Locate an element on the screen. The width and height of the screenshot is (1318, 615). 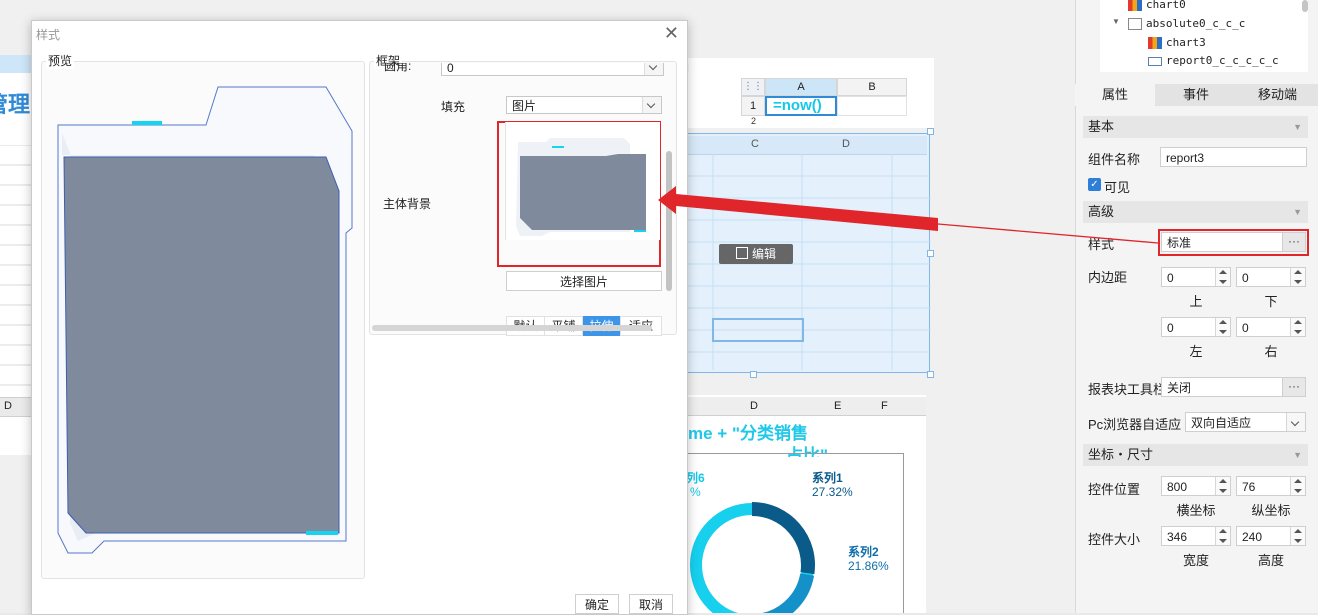
series1-pct: 27.32% is located at coordinates (832, 492).